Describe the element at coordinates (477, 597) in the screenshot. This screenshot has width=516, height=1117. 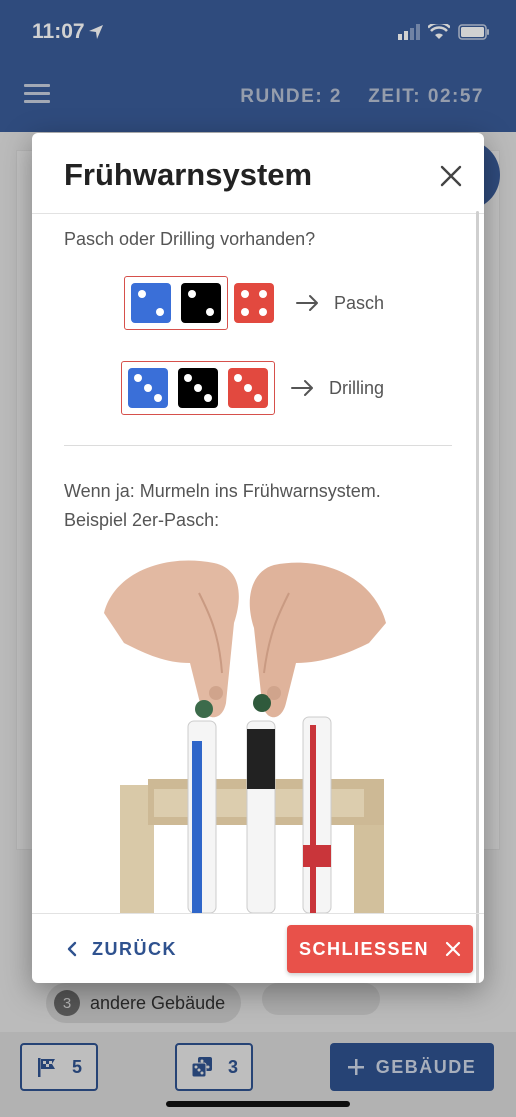
I see `scrollbar` at that location.